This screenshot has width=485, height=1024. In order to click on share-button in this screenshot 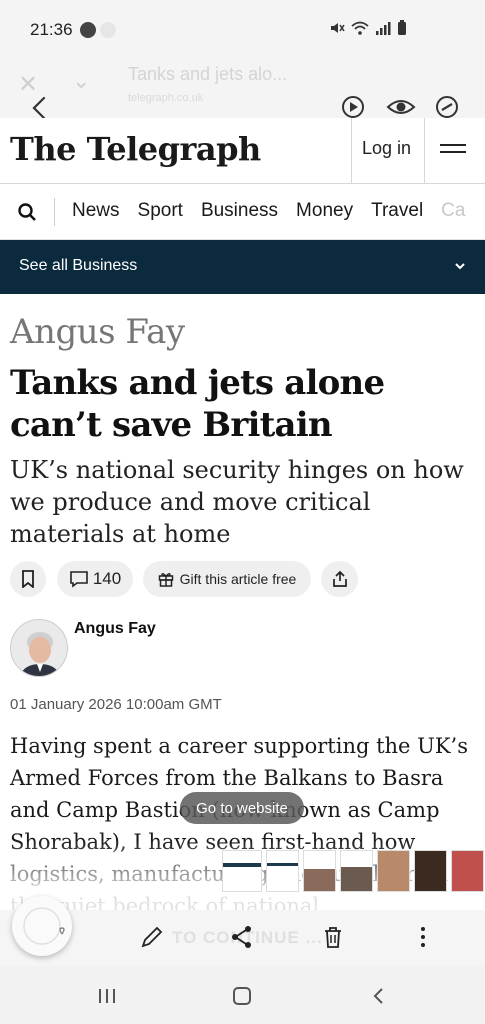, I will do `click(339, 579)`.